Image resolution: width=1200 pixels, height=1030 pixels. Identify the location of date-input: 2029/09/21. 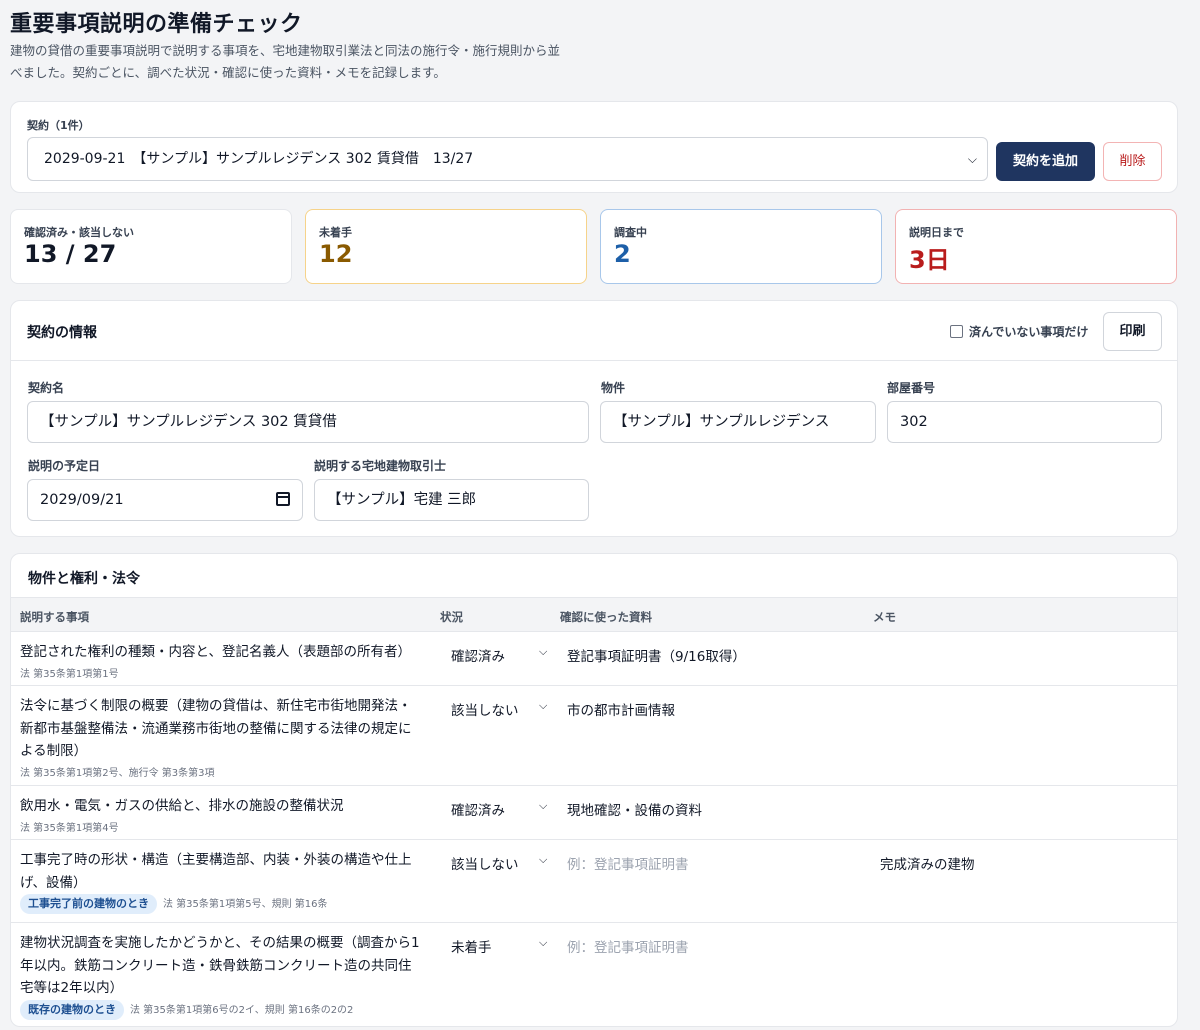
(165, 500).